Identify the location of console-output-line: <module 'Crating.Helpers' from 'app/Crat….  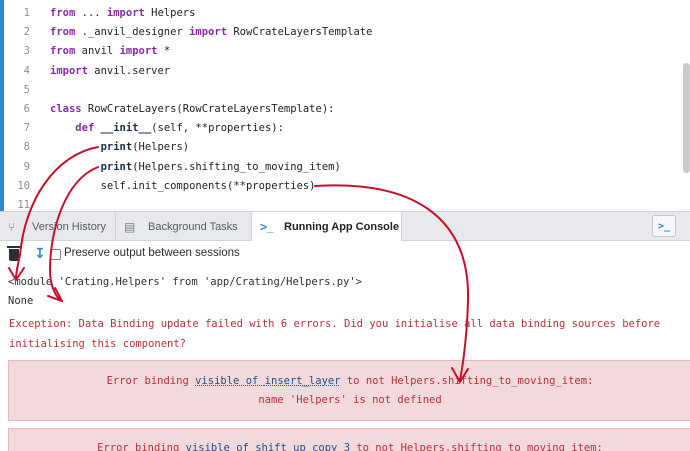
(185, 282).